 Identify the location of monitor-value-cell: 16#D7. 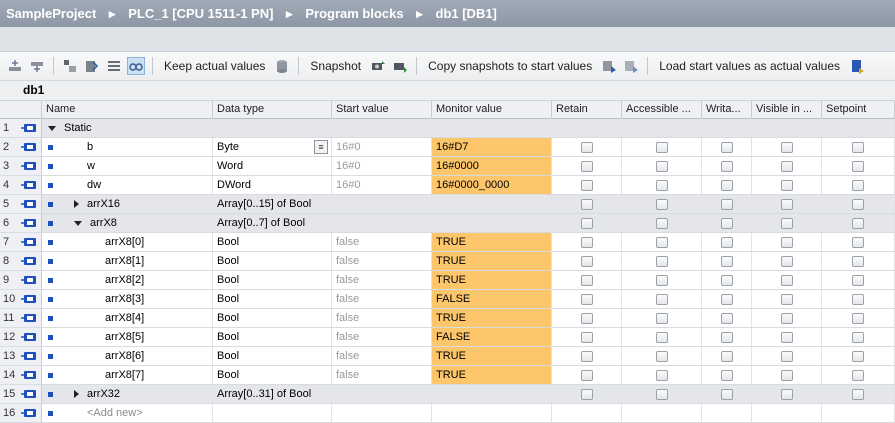
(492, 147).